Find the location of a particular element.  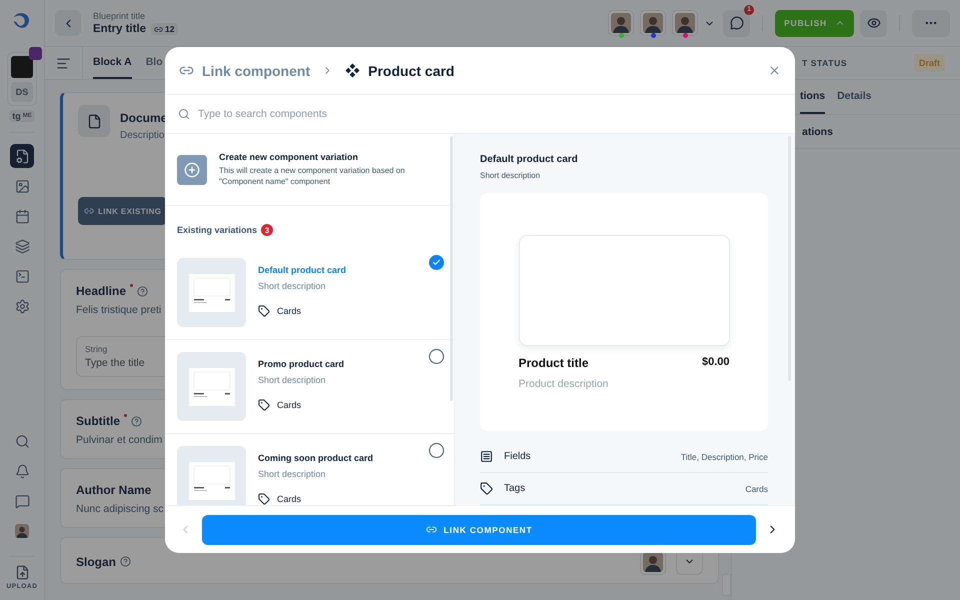

property-label: Tags is located at coordinates (515, 488).